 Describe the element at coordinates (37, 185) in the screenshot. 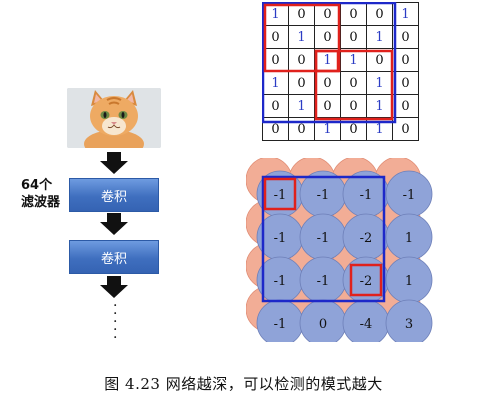

I see `filter-count-line-1: 64个` at that location.